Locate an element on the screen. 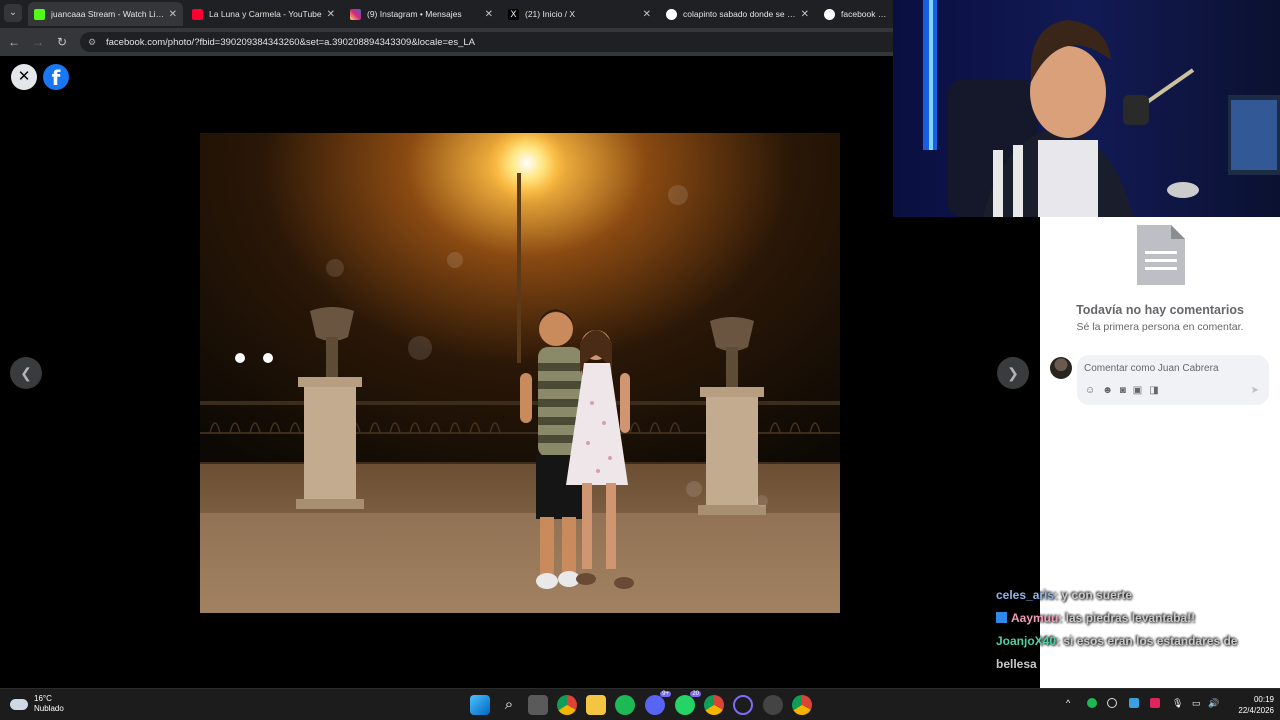  back-arrow-icon: ← is located at coordinates (14, 42).